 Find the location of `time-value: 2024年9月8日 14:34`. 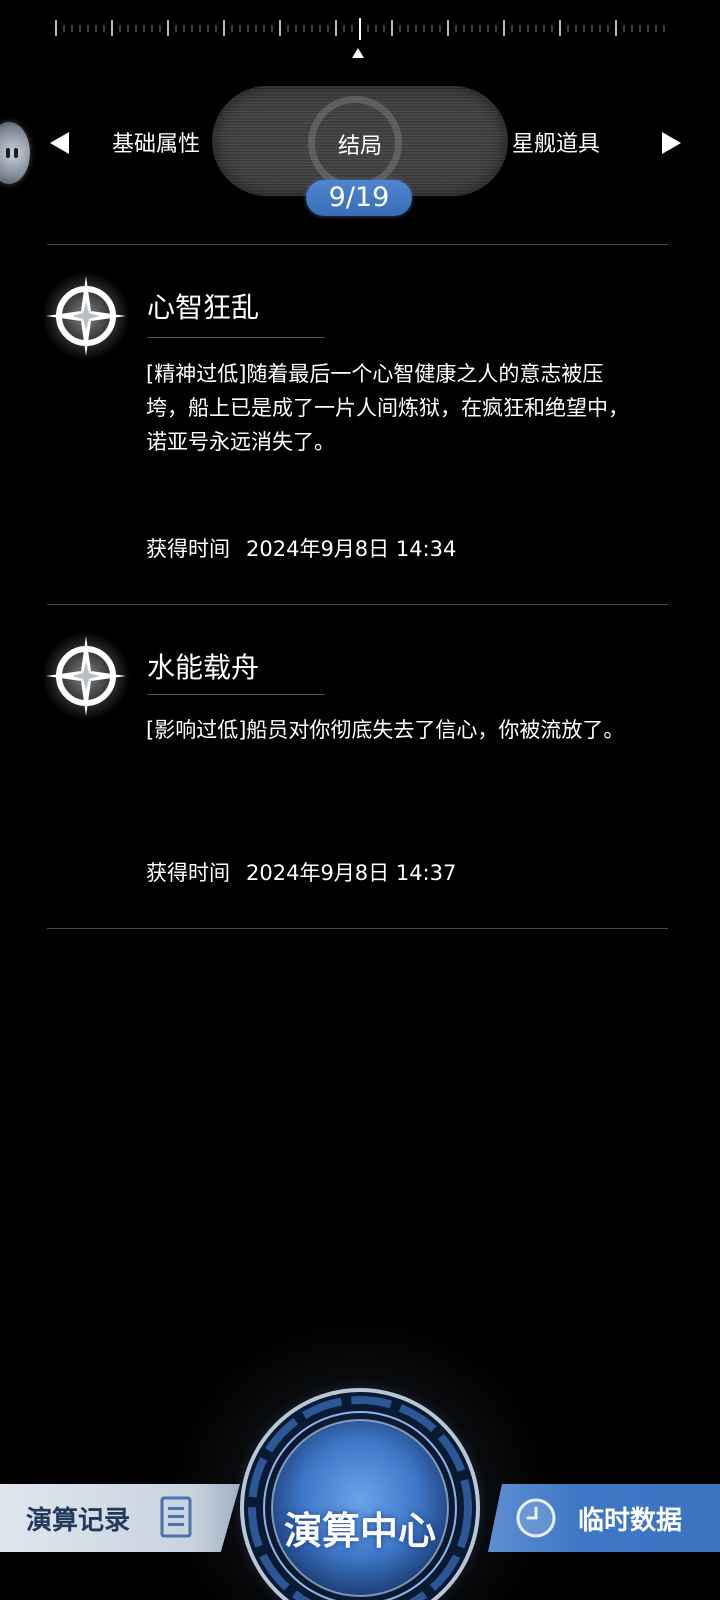

time-value: 2024年9月8日 14:34 is located at coordinates (351, 549).